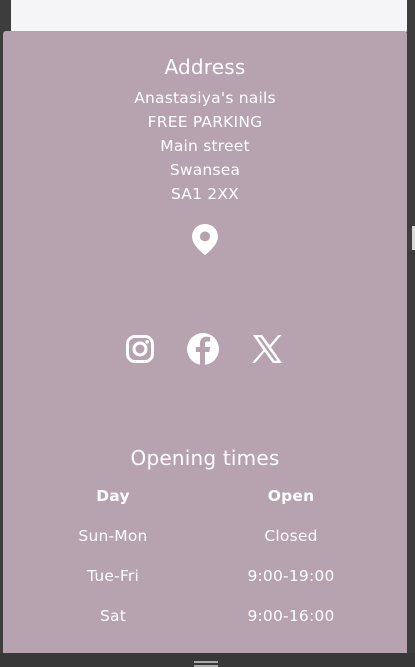  I want to click on open-cell: Closed, so click(291, 536).